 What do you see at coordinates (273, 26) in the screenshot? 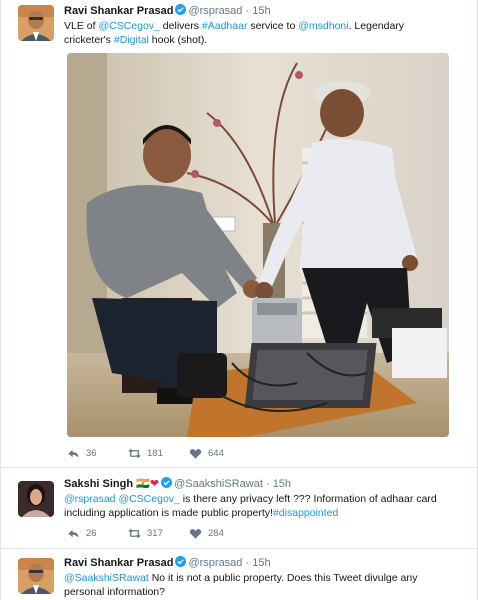
I see `text-segment: service to` at bounding box center [273, 26].